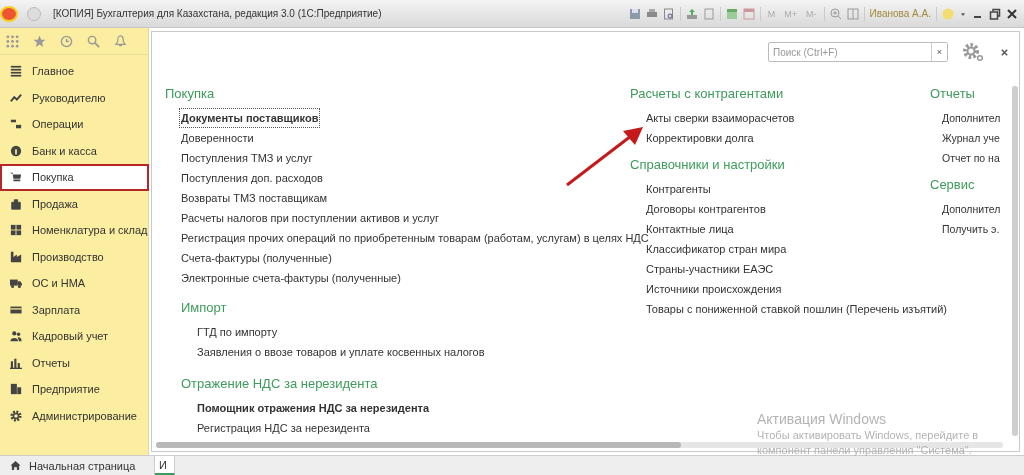  Describe the element at coordinates (15, 465) in the screenshot. I see `home-icon` at that location.